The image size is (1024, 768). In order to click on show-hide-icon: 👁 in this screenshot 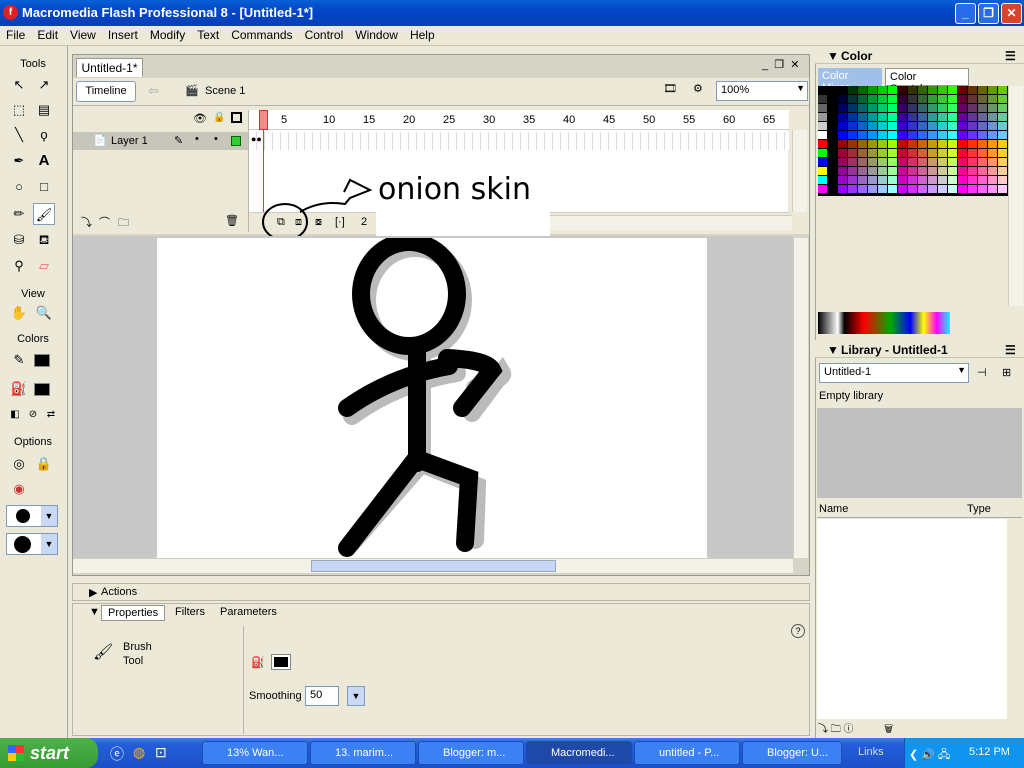, I will do `click(200, 118)`.